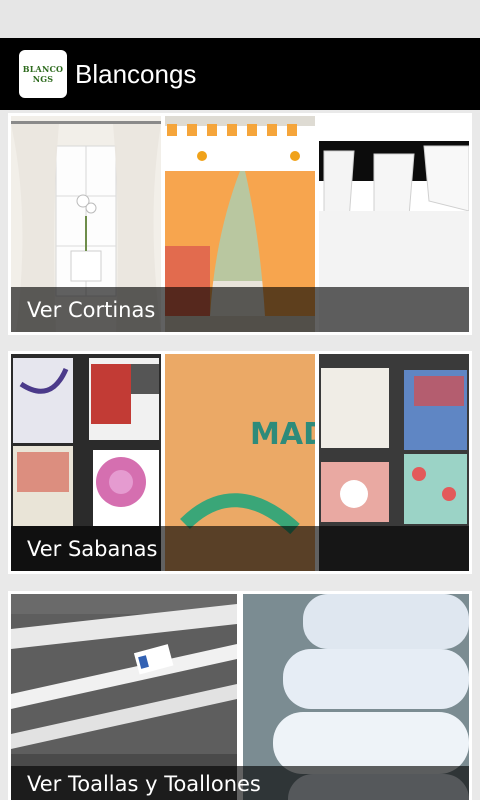 This screenshot has width=480, height=800. I want to click on logo-text-line1: BLANCO, so click(43, 69).